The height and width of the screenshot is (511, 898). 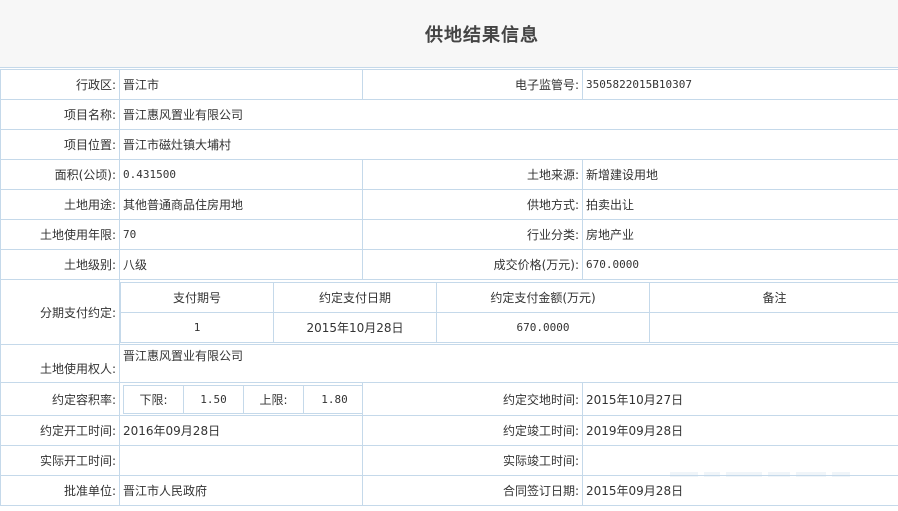 What do you see at coordinates (472, 430) in the screenshot?
I see `completion-date-label: 约定竣工时间:` at bounding box center [472, 430].